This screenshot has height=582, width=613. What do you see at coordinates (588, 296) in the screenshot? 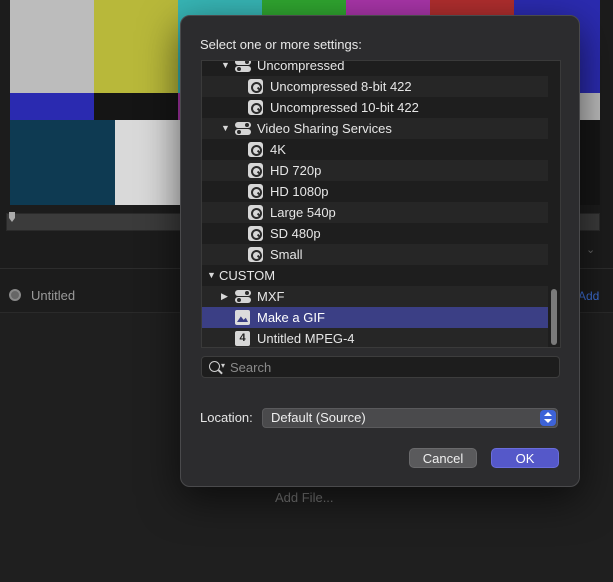
I see `add-link: Add` at bounding box center [588, 296].